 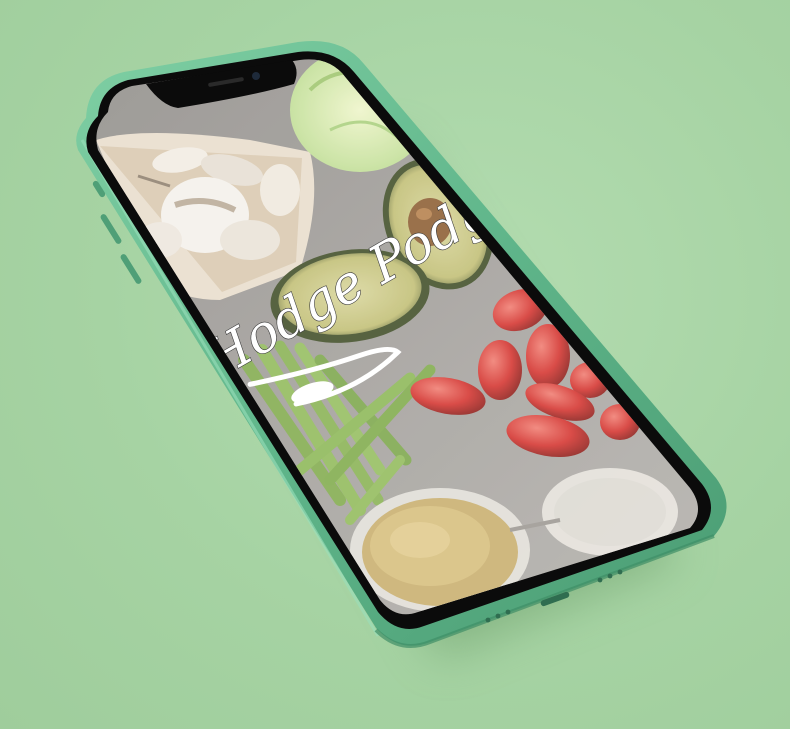 What do you see at coordinates (130, 269) in the screenshot?
I see `volume-down-button` at bounding box center [130, 269].